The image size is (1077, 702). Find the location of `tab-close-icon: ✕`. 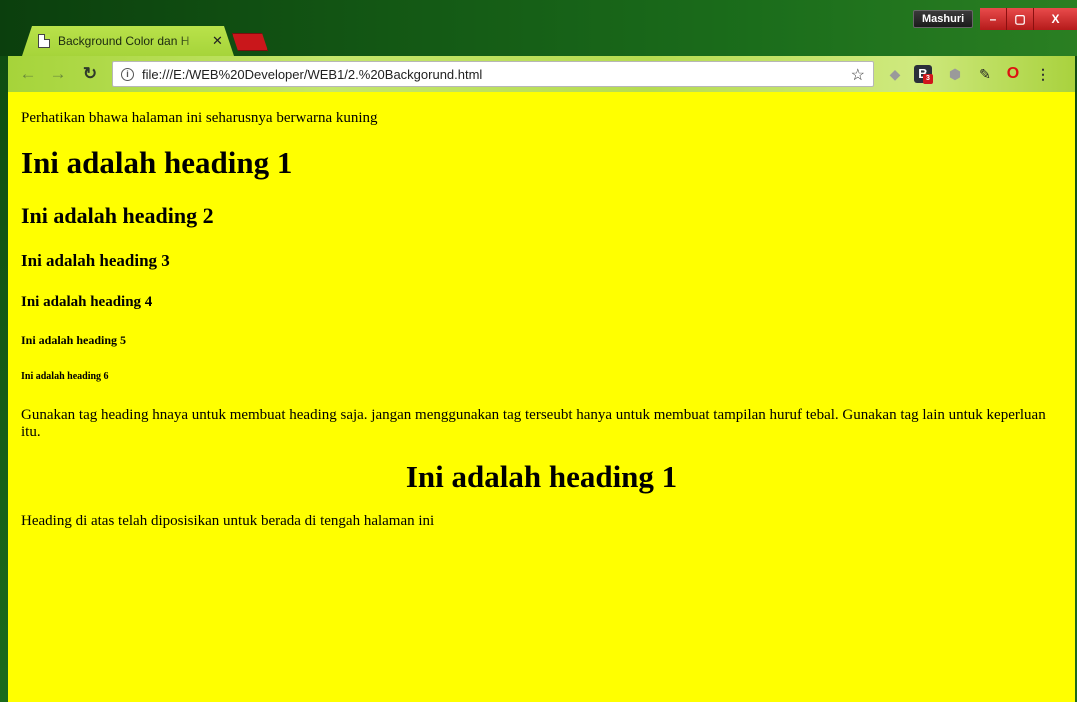

tab-close-icon: ✕ is located at coordinates (217, 41).